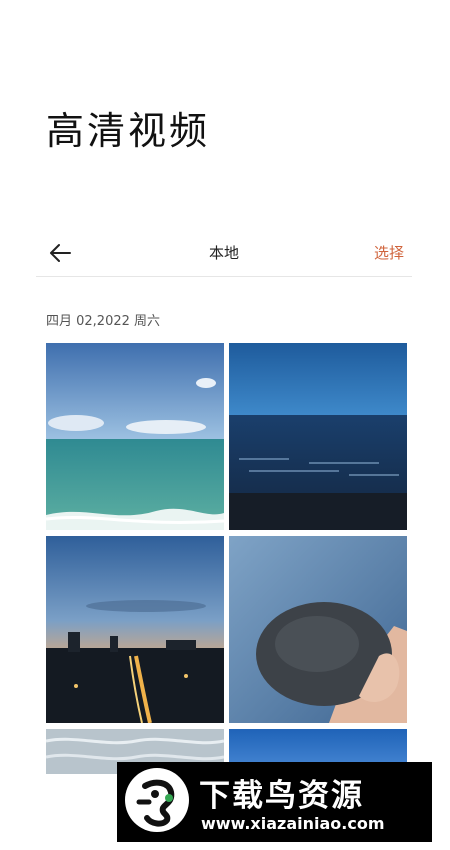 This screenshot has height=850, width=450. I want to click on select-button: 选择, so click(389, 252).